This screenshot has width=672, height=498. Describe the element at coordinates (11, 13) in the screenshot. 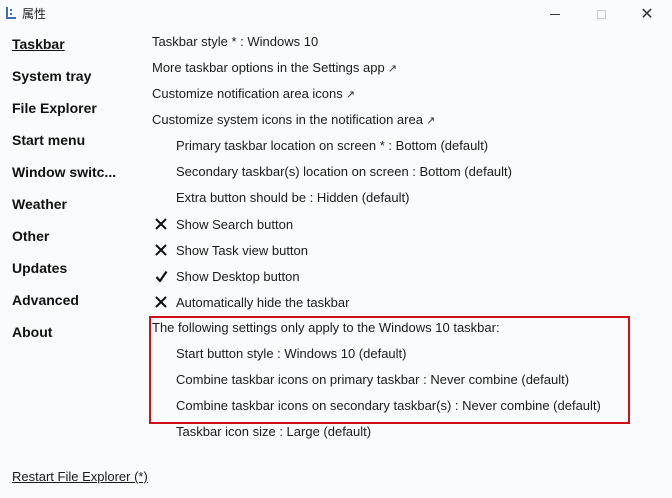

I see `app-icon` at that location.